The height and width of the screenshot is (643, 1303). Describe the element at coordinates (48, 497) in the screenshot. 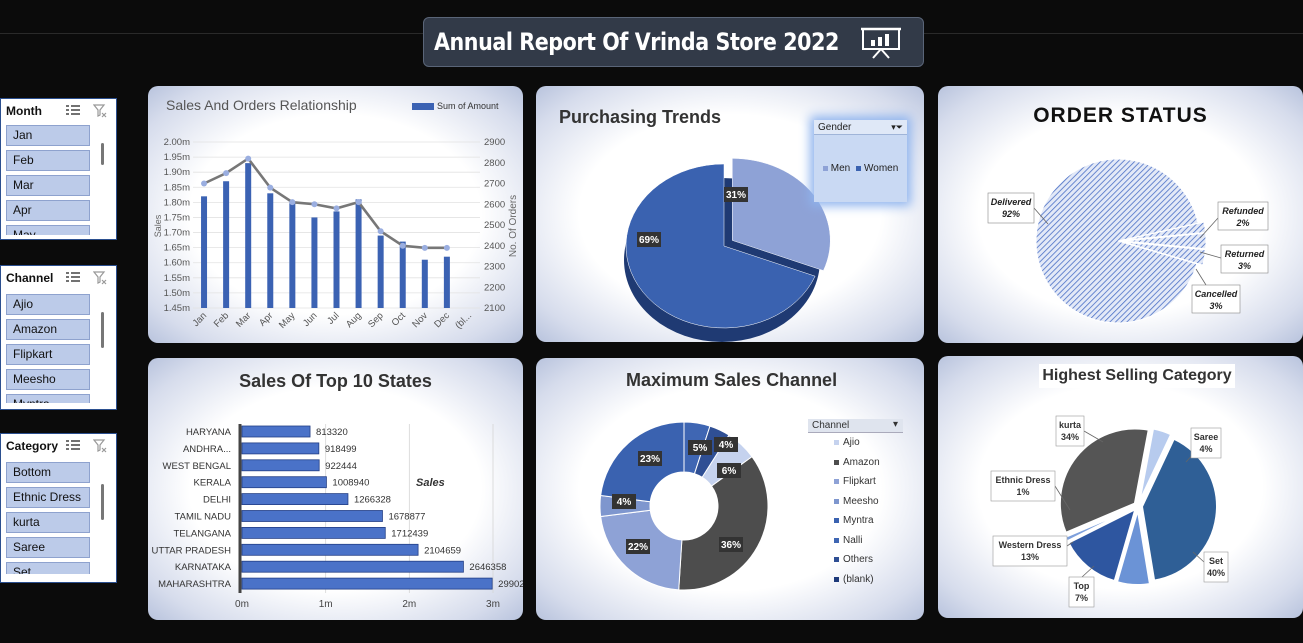

I see `slicer-item-category: Ethnic Dress` at that location.